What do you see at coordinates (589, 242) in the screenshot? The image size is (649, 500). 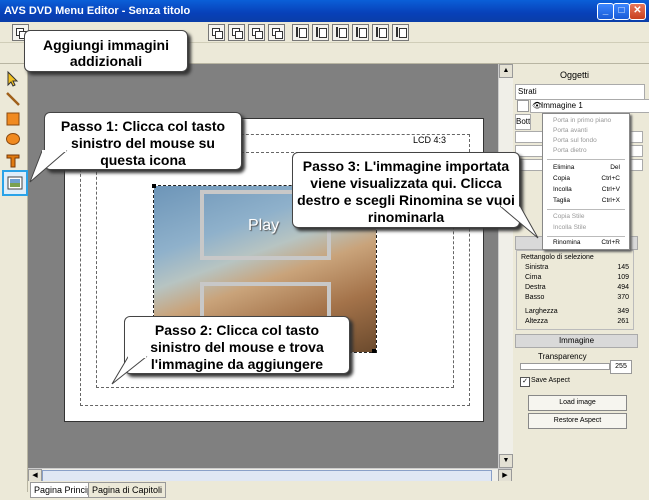 I see `menu-item-rinomina: Rinomina Ctrl+R` at bounding box center [589, 242].